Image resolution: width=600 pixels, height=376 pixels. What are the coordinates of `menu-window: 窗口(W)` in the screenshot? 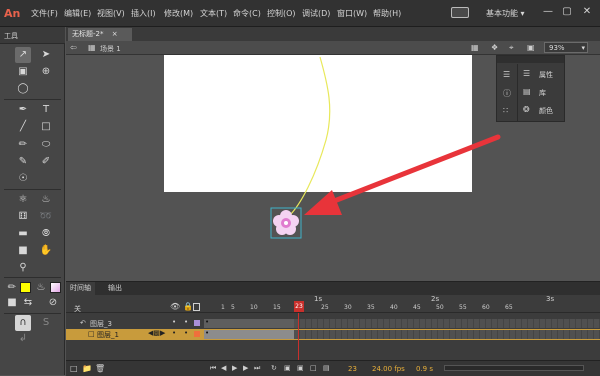 It's located at (352, 13).